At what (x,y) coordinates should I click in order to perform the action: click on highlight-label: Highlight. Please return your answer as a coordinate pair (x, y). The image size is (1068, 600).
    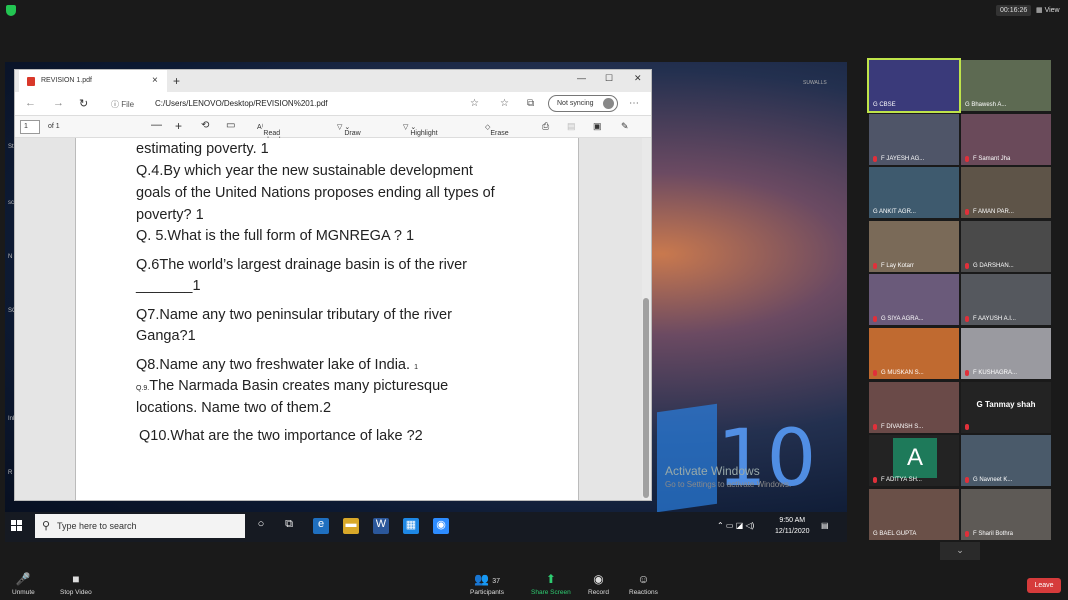
    Looking at the image, I should click on (424, 133).